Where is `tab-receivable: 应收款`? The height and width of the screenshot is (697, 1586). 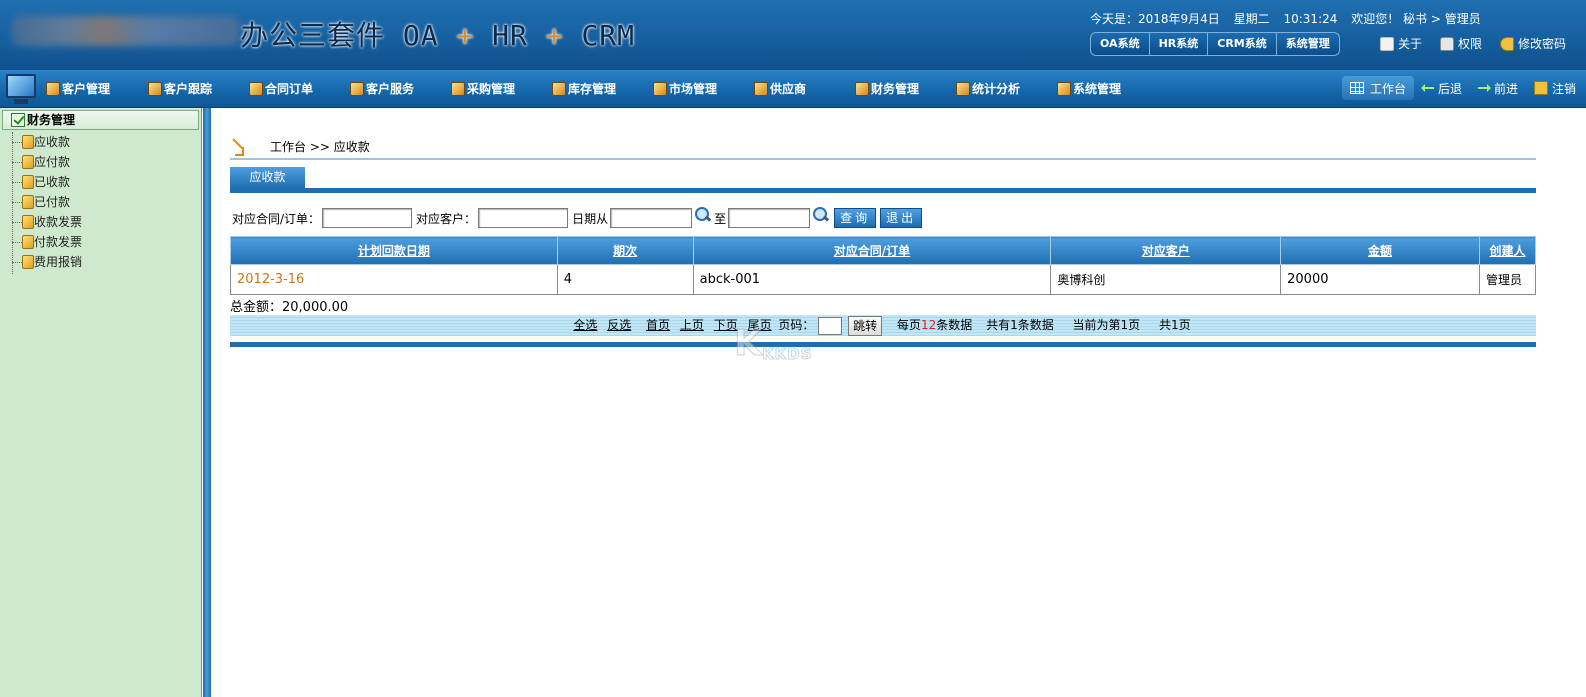
tab-receivable: 应收款 is located at coordinates (267, 177).